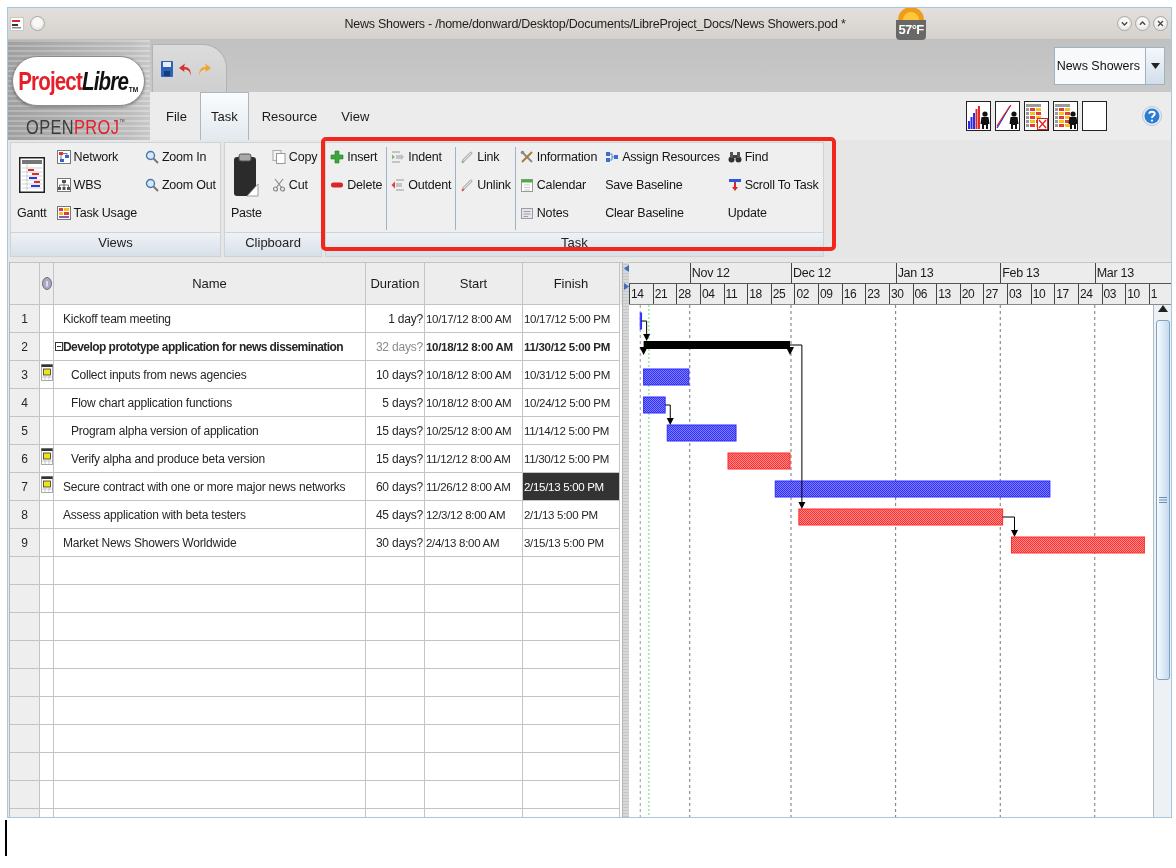 The width and height of the screenshot is (1176, 868). I want to click on week-label: 13, so click(948, 294).